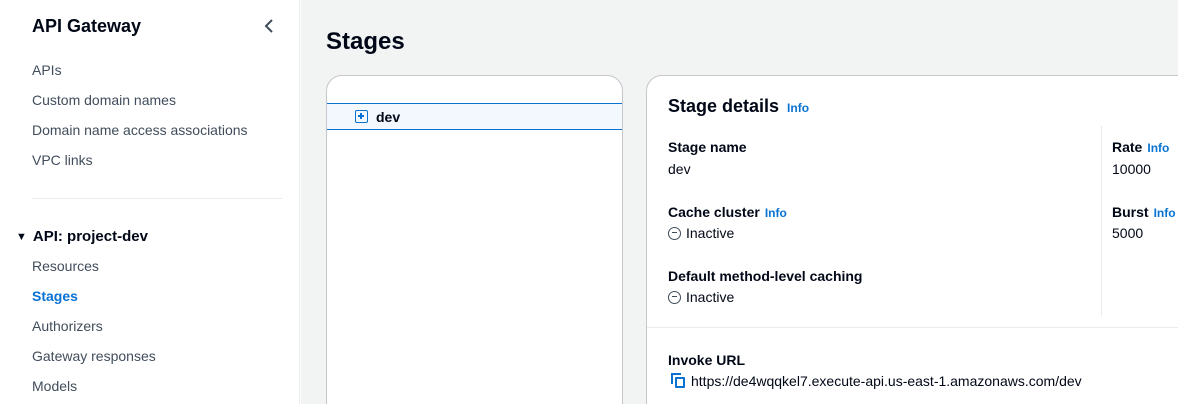  What do you see at coordinates (724, 106) in the screenshot?
I see `stage-details-title: Stage details` at bounding box center [724, 106].